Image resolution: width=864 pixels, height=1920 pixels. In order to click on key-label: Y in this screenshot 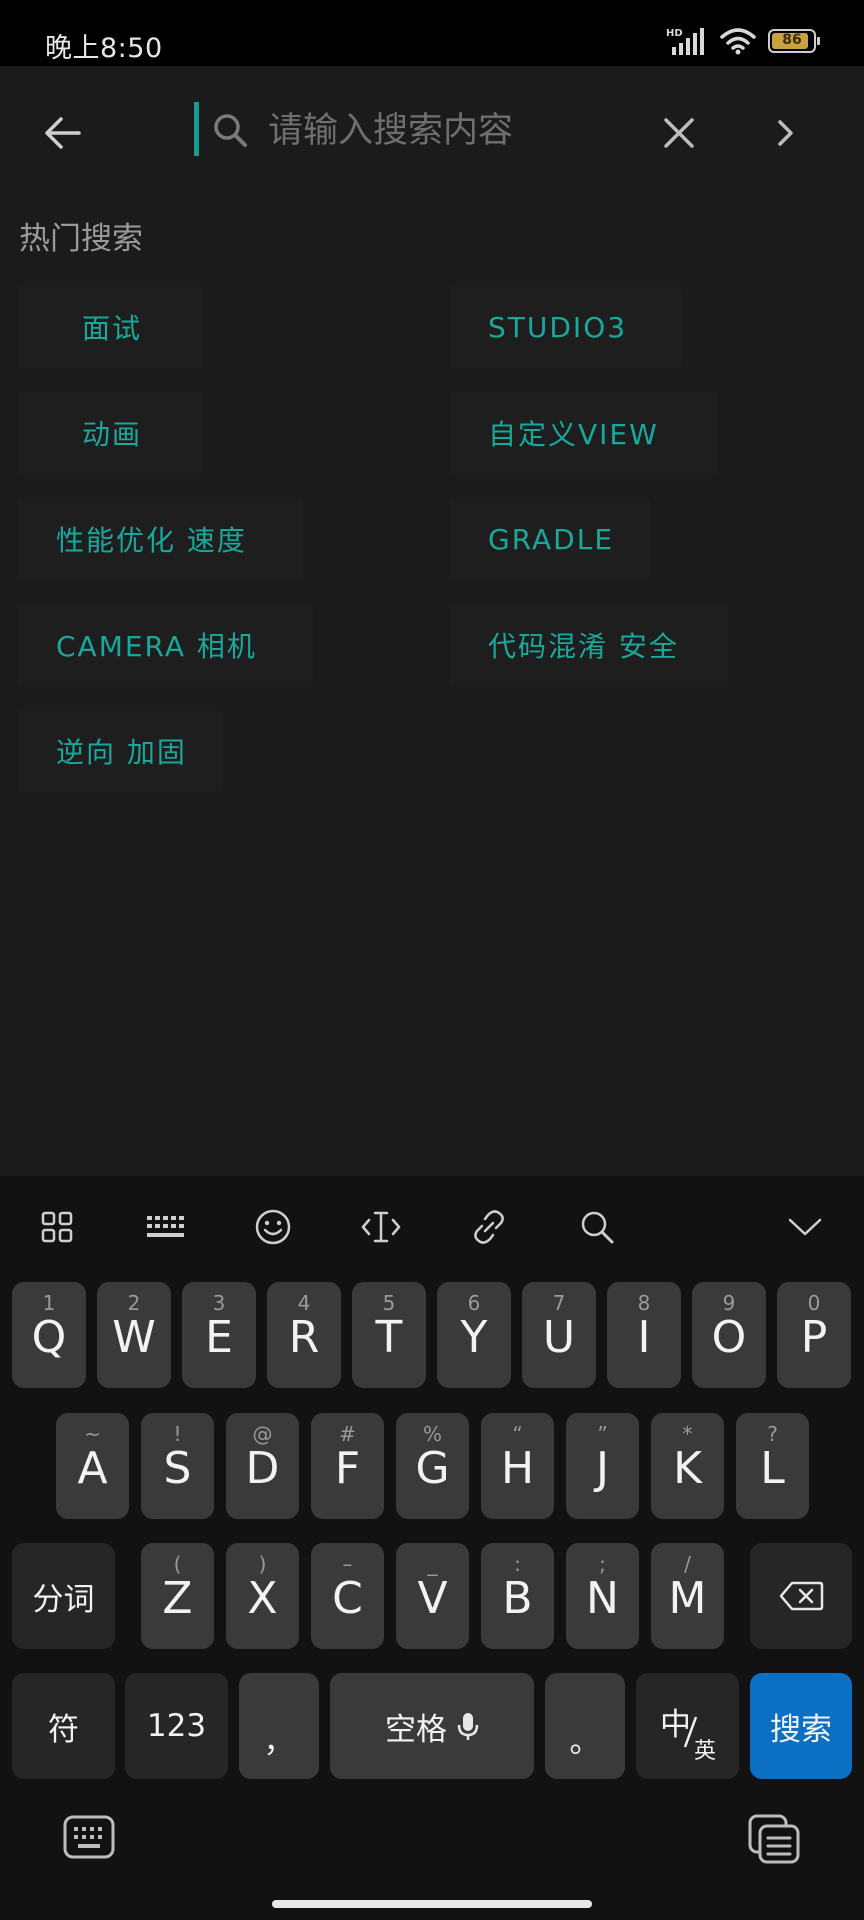, I will do `click(474, 1337)`.